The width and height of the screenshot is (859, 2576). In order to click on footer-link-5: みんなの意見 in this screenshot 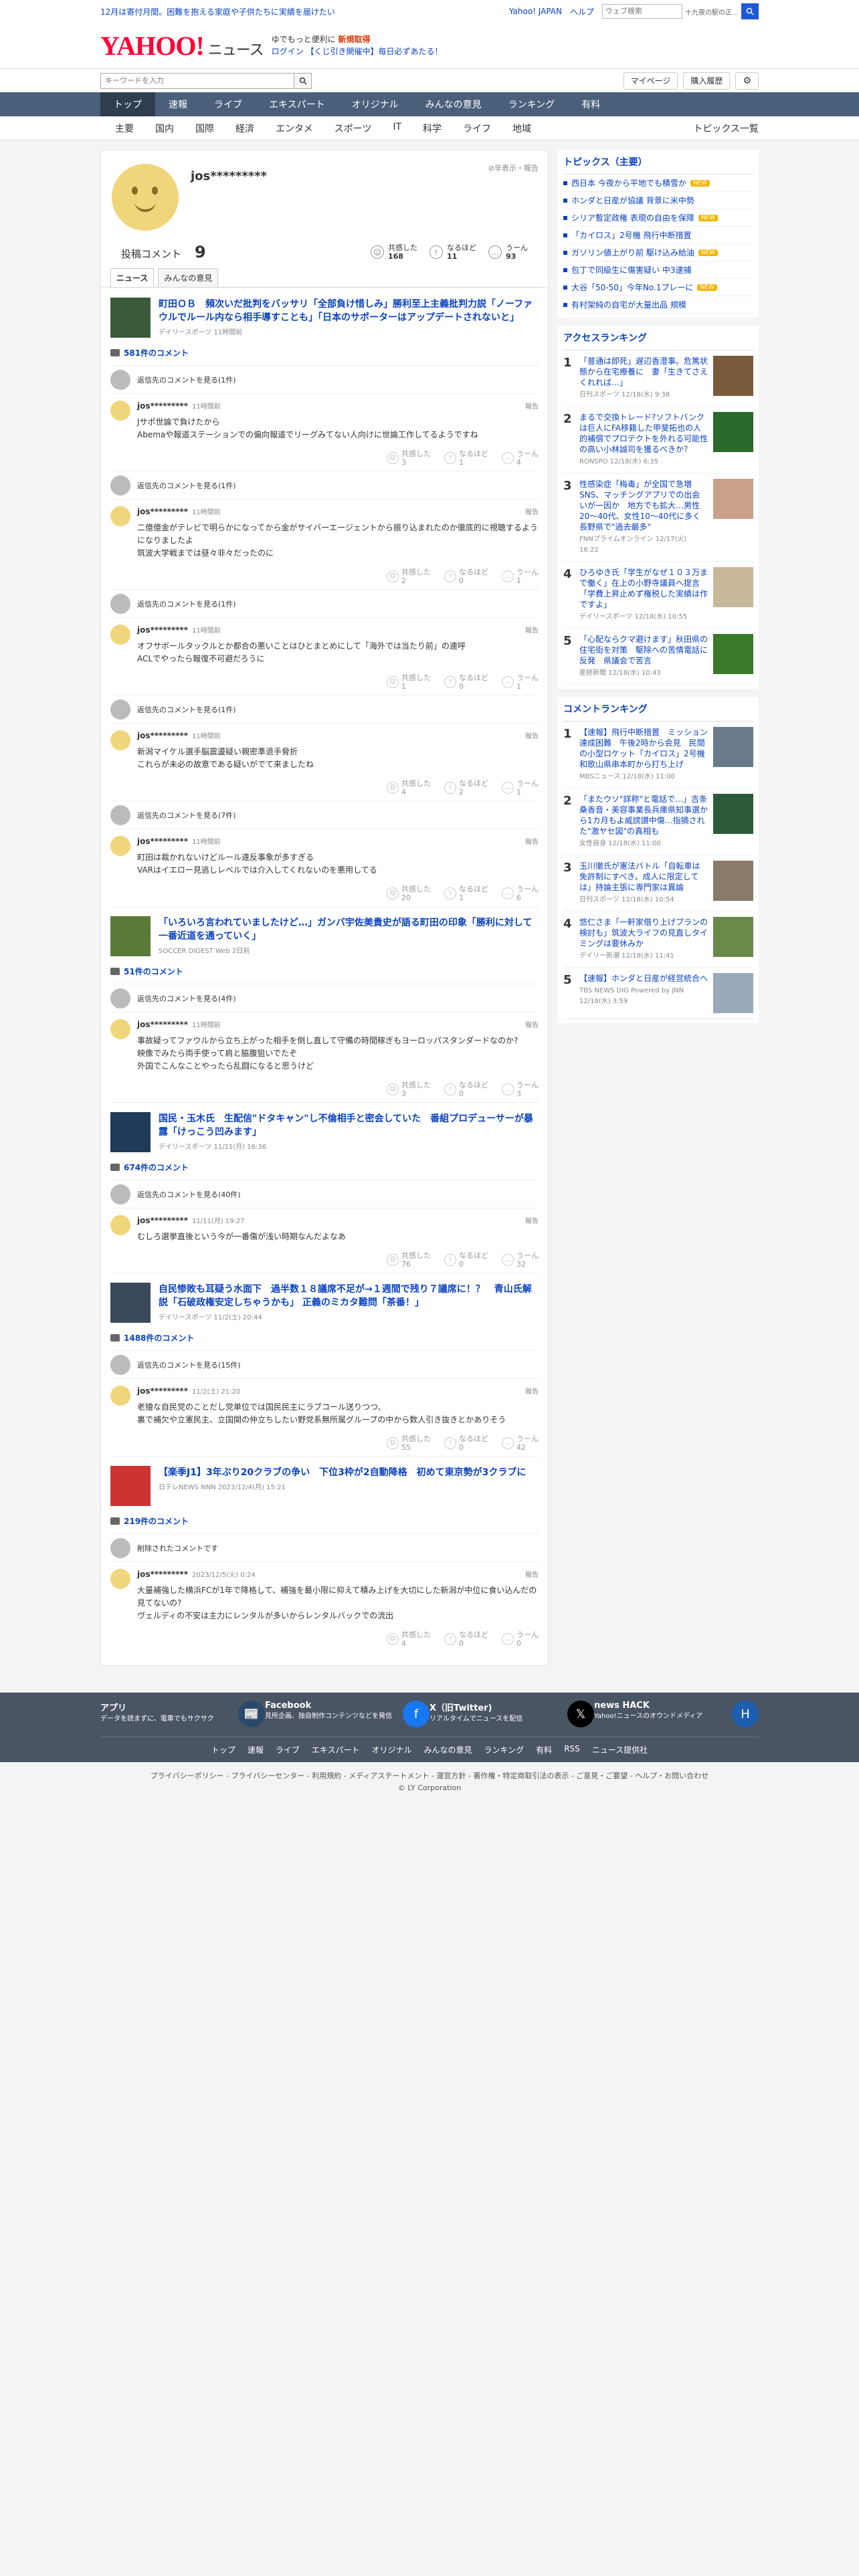, I will do `click(448, 1749)`.